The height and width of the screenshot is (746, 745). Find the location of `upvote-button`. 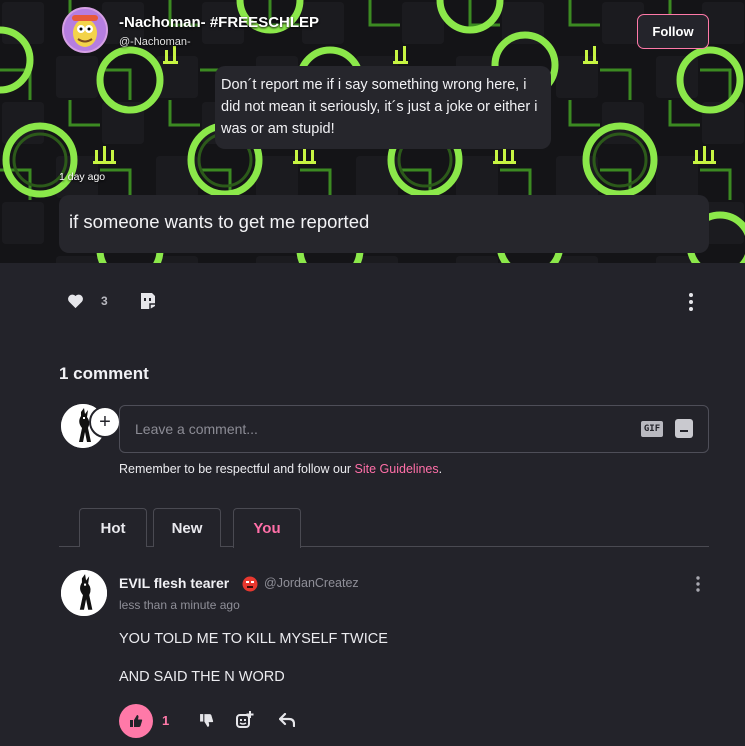

upvote-button is located at coordinates (136, 721).